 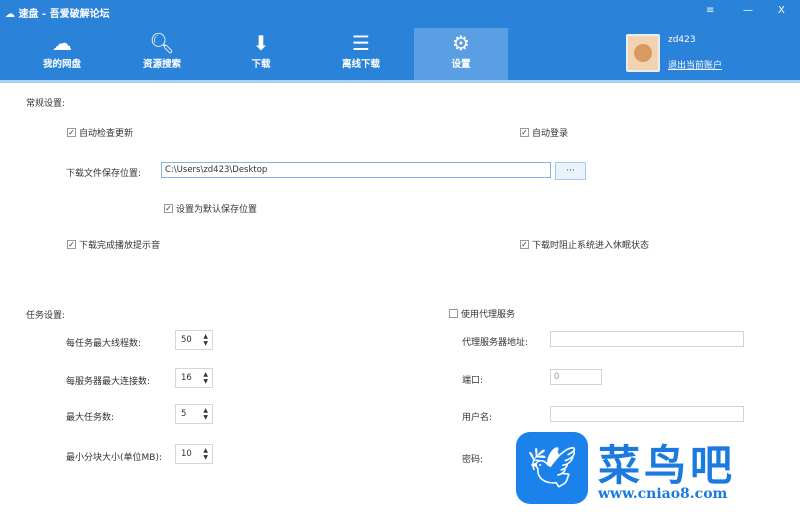 I want to click on auto-update-checkbox: ✓ 自动检查更新, so click(x=100, y=132).